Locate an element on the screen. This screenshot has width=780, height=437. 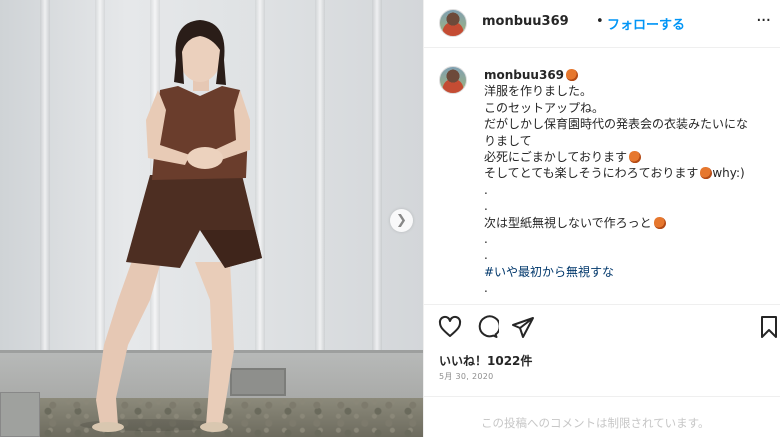
heart-icon is located at coordinates (450, 327).